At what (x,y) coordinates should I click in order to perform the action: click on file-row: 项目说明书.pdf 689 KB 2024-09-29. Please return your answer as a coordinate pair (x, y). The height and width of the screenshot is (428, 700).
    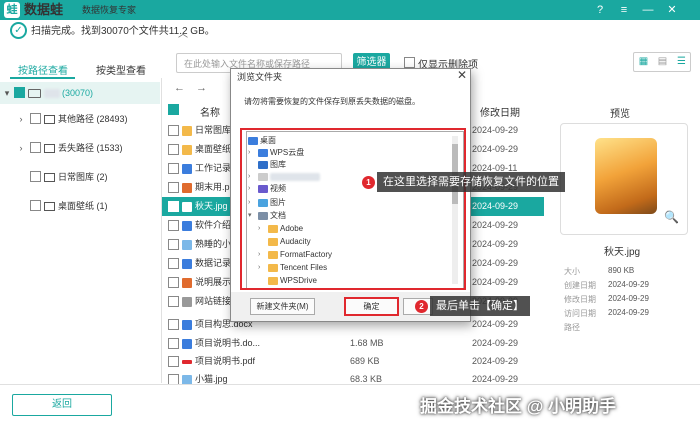
    Looking at the image, I should click on (353, 361).